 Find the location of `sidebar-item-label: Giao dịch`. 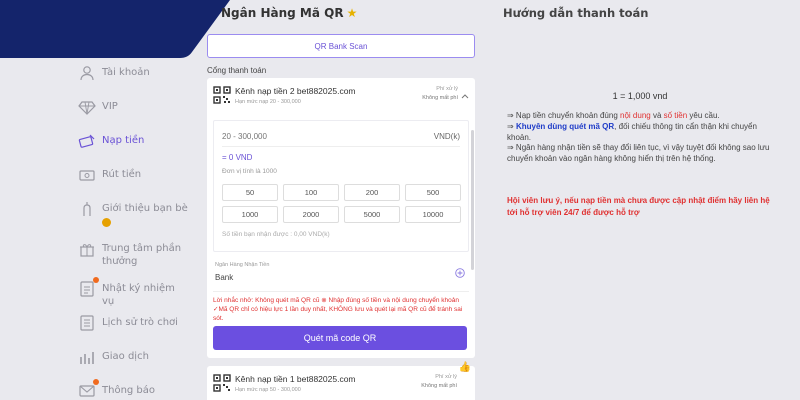

sidebar-item-label: Giao dịch is located at coordinates (125, 356).